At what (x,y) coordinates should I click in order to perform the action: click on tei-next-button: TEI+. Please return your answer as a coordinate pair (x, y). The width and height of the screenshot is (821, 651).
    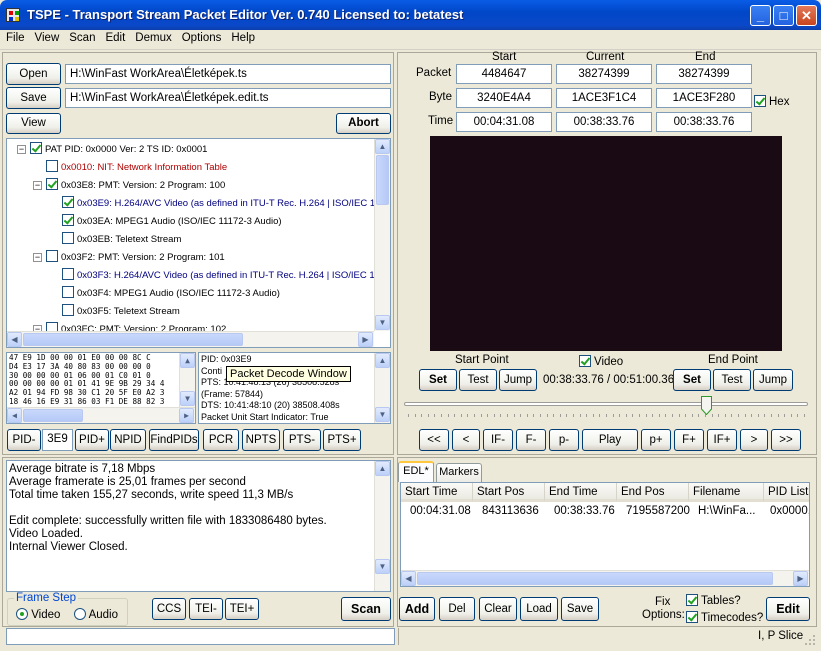
    Looking at the image, I should click on (242, 609).